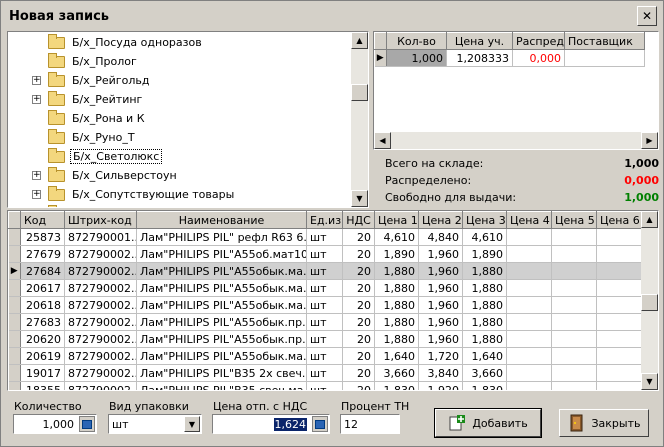 This screenshot has height=447, width=664. I want to click on table-cell: 27684, so click(42, 271).